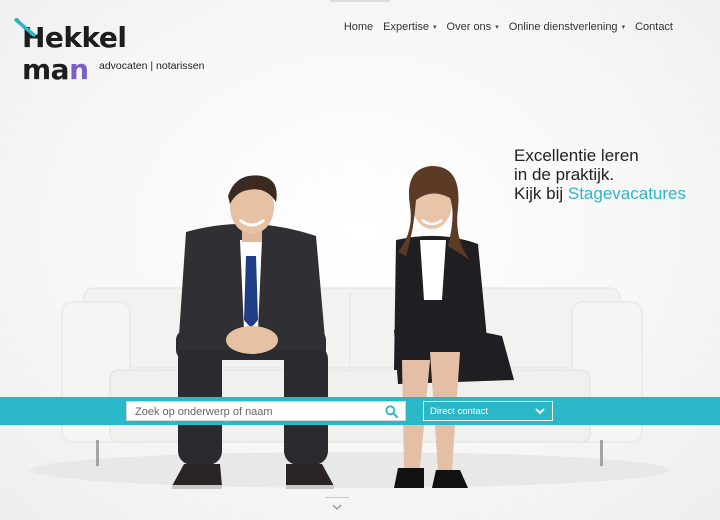 This screenshot has height=520, width=720. I want to click on logo-tagline: advocaten | notarissen, so click(152, 66).